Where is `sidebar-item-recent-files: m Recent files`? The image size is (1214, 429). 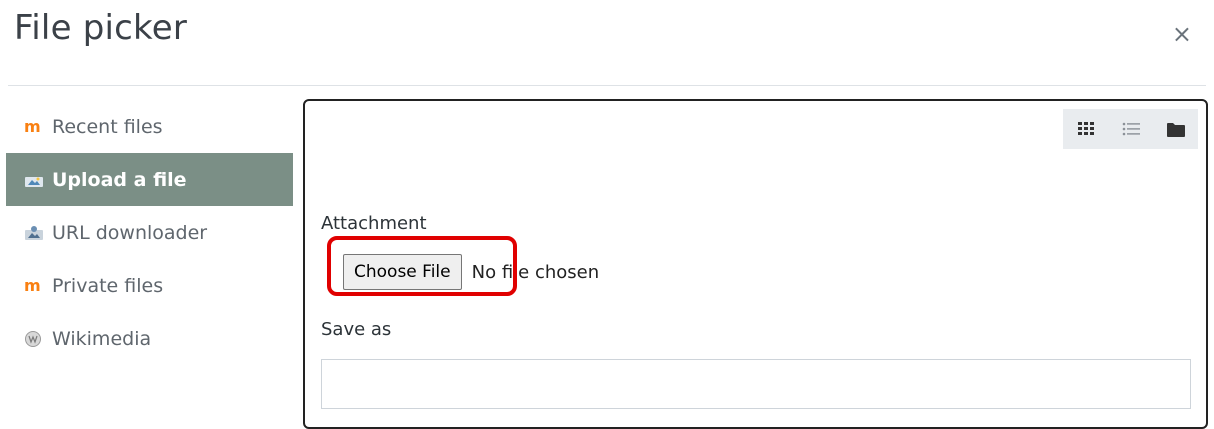
sidebar-item-recent-files: m Recent files is located at coordinates (149, 126).